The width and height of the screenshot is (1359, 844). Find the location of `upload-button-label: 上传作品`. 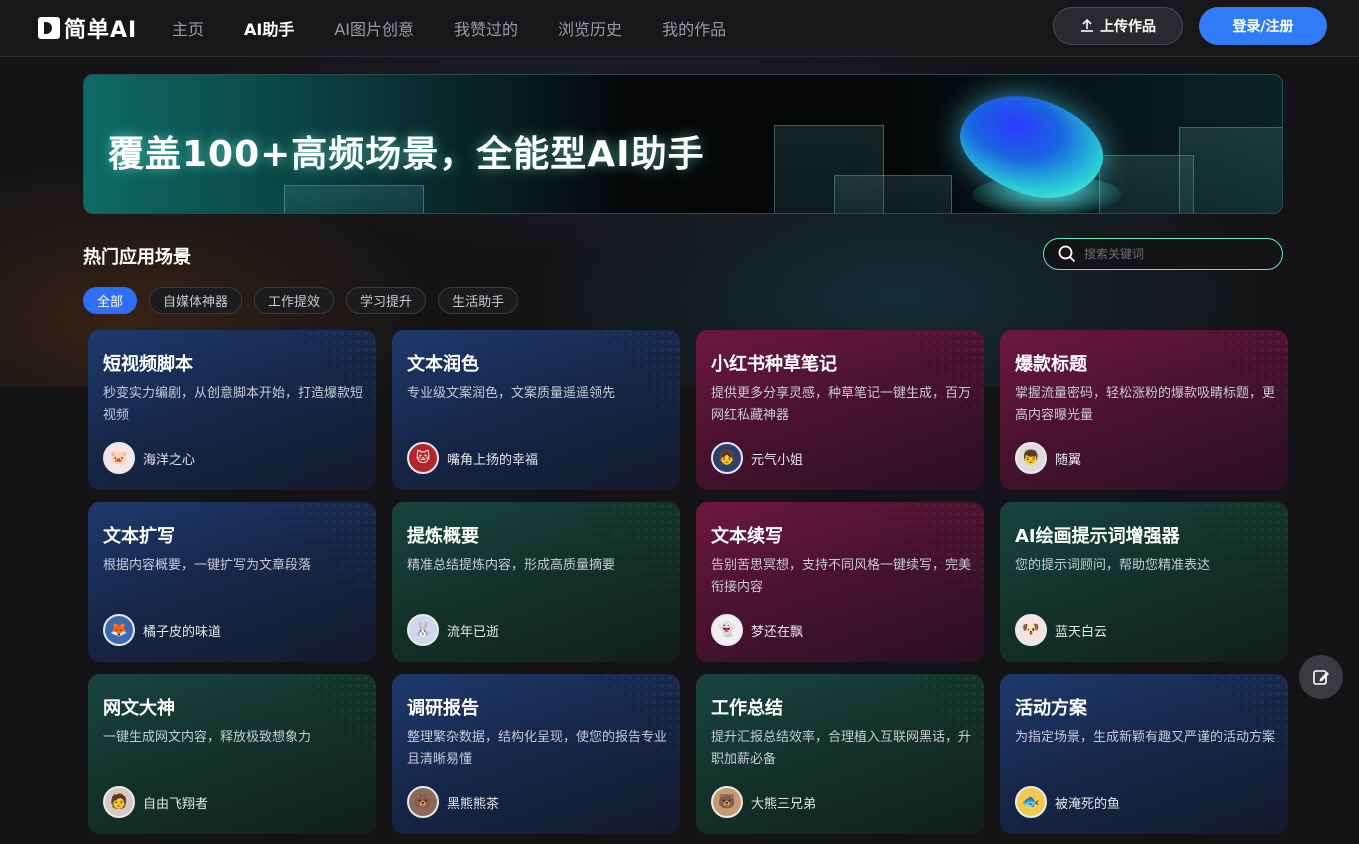

upload-button-label: 上传作品 is located at coordinates (1128, 27).